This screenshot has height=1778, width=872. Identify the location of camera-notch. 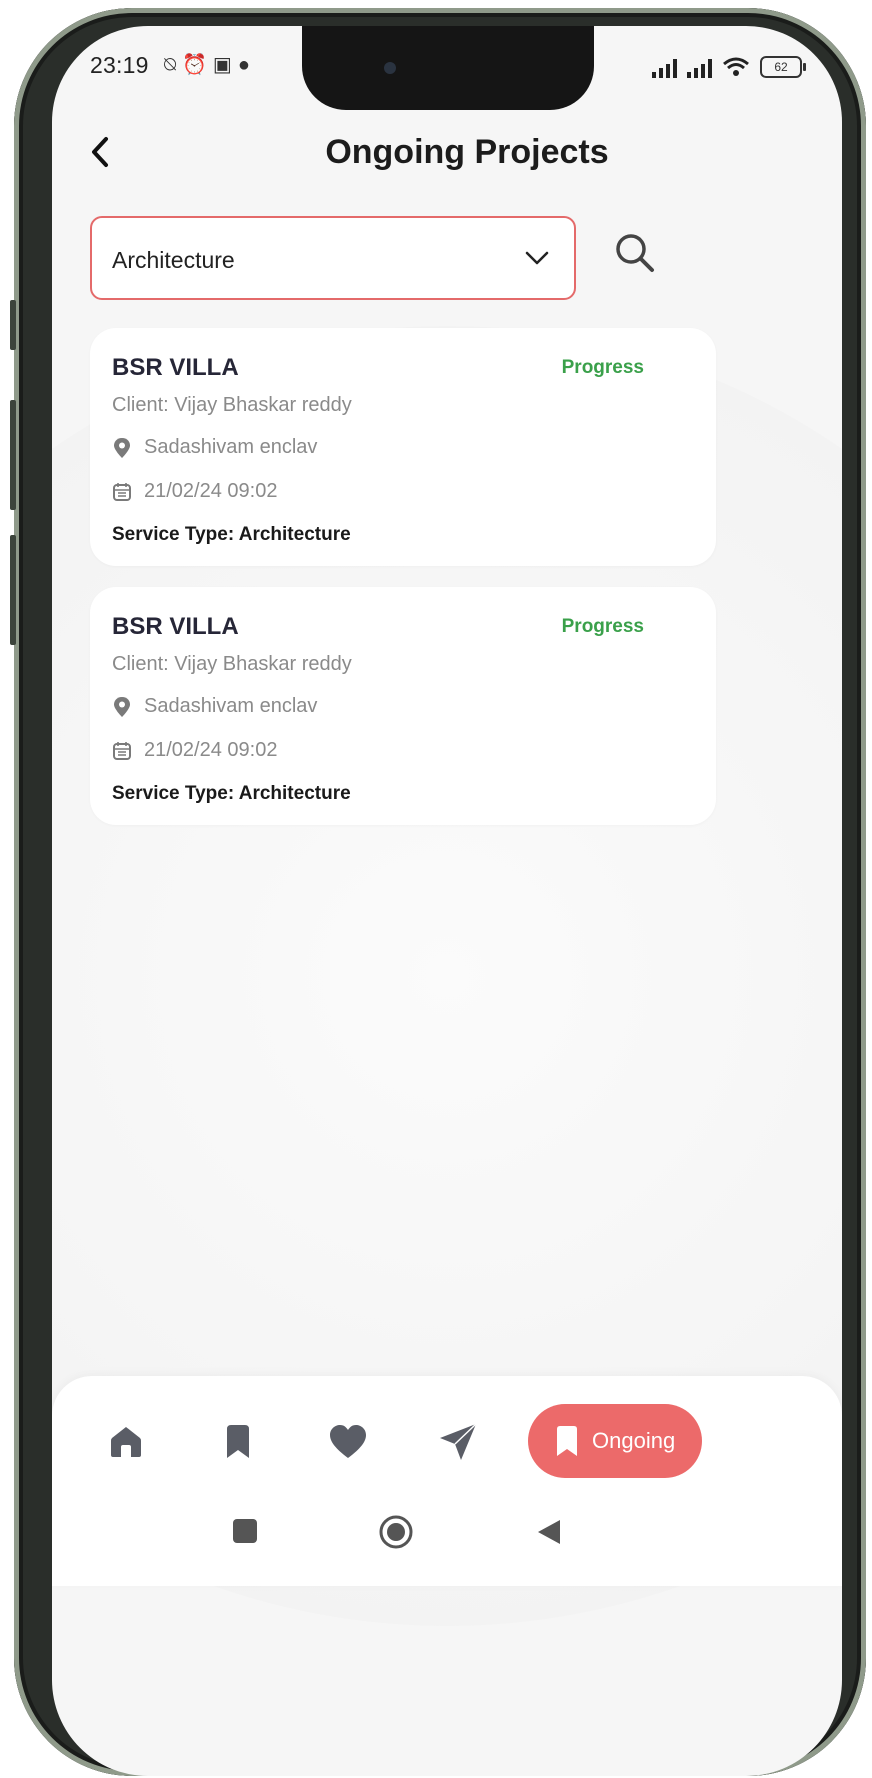
(448, 68).